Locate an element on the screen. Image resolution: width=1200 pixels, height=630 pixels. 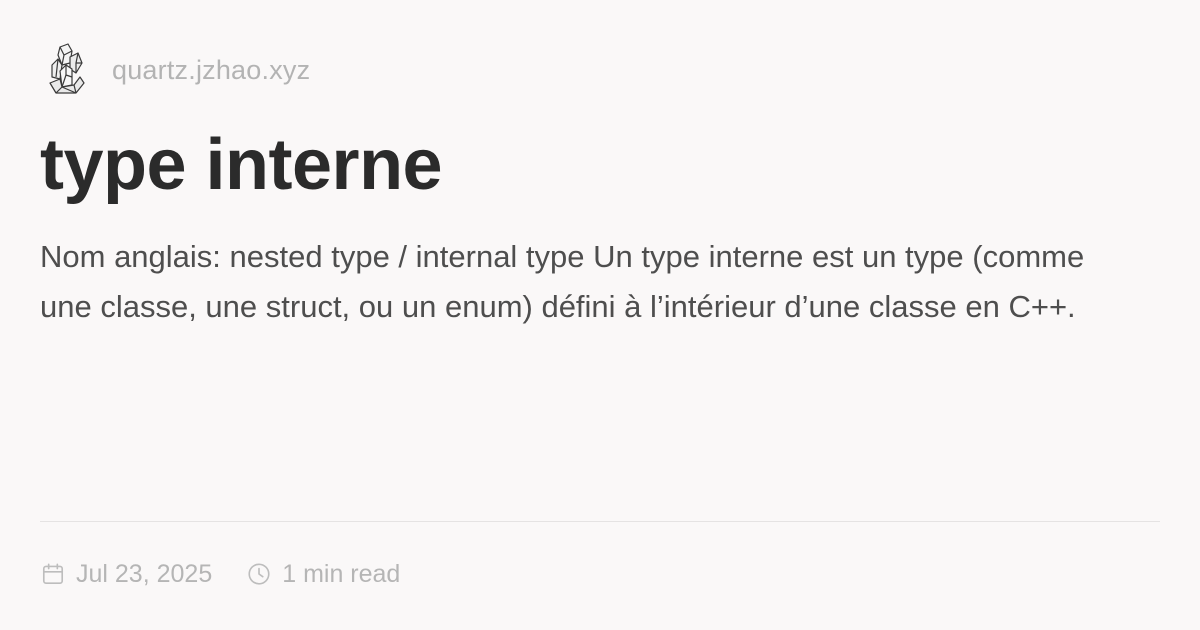
site-header: quartz.jzhao.xyz is located at coordinates (175, 70).